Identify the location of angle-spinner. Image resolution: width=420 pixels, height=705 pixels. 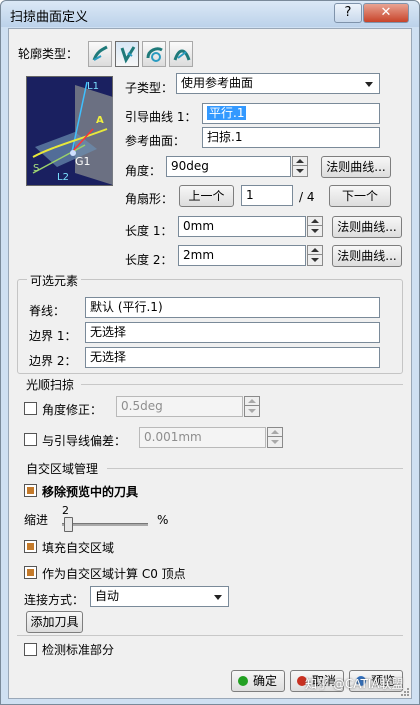
(300, 166).